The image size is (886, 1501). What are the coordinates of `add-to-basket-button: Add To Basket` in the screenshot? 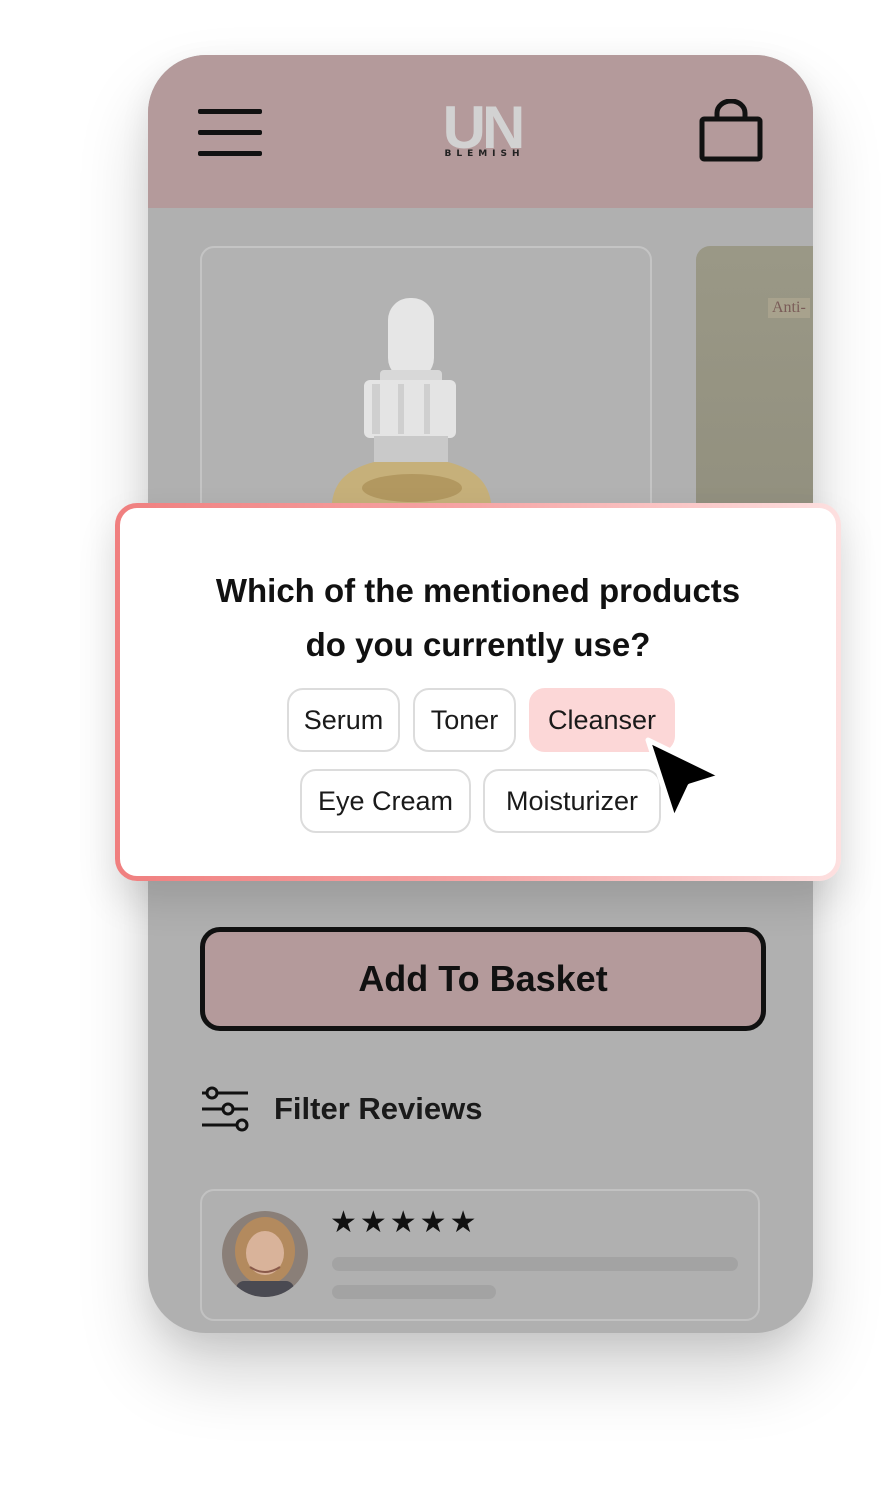 It's located at (483, 979).